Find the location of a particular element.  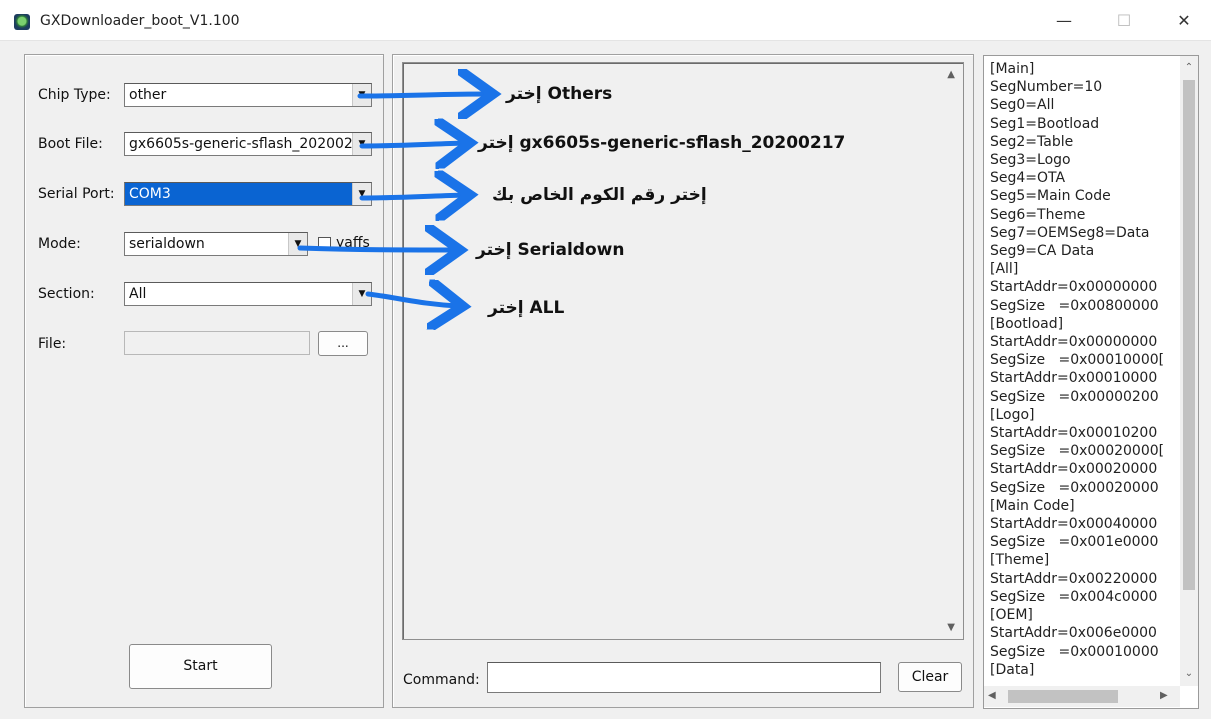

annotation-chip-type: إختر Others is located at coordinates (559, 94).